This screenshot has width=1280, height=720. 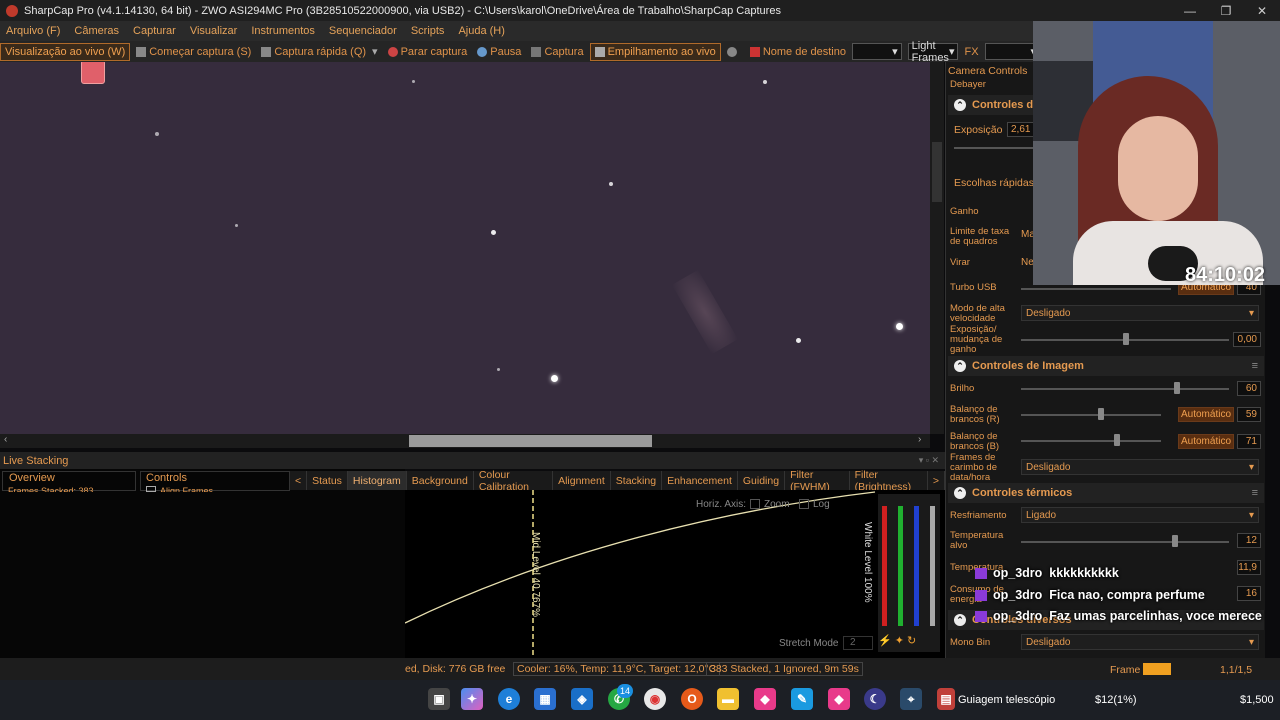 I want to click on pause-button: Pausa, so click(x=499, y=52).